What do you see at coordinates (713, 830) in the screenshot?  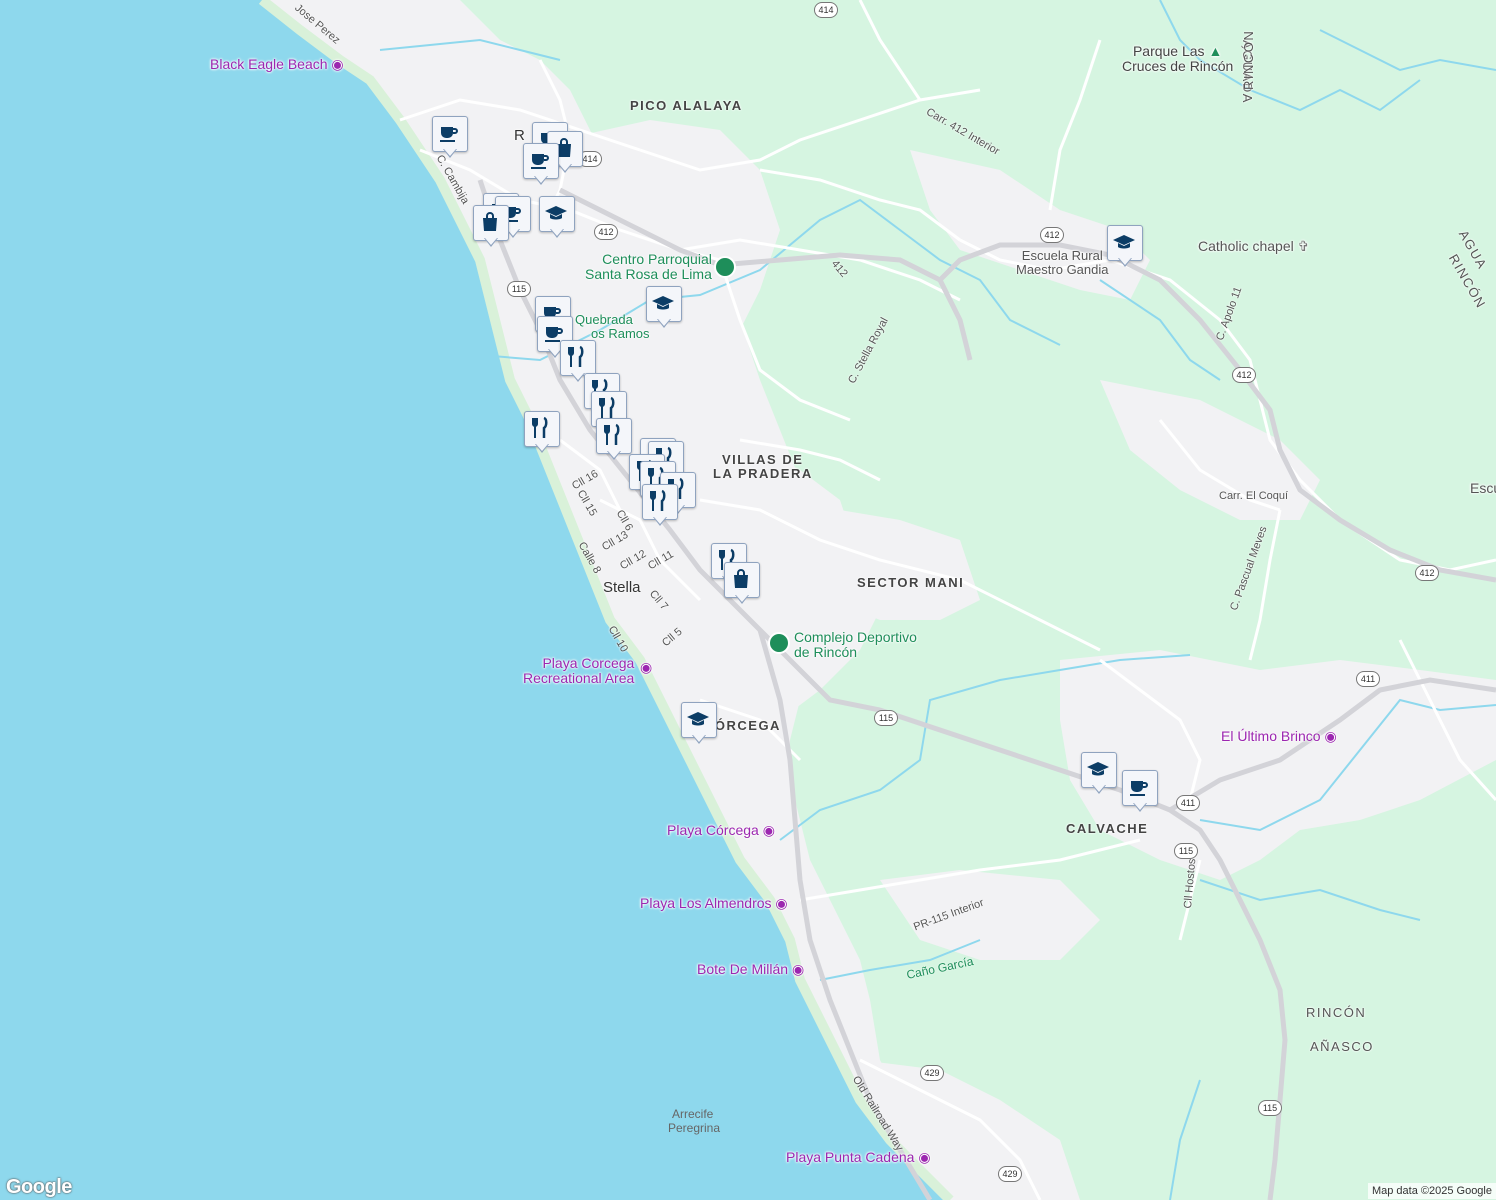 I see `poi-text: Playa Córcega` at bounding box center [713, 830].